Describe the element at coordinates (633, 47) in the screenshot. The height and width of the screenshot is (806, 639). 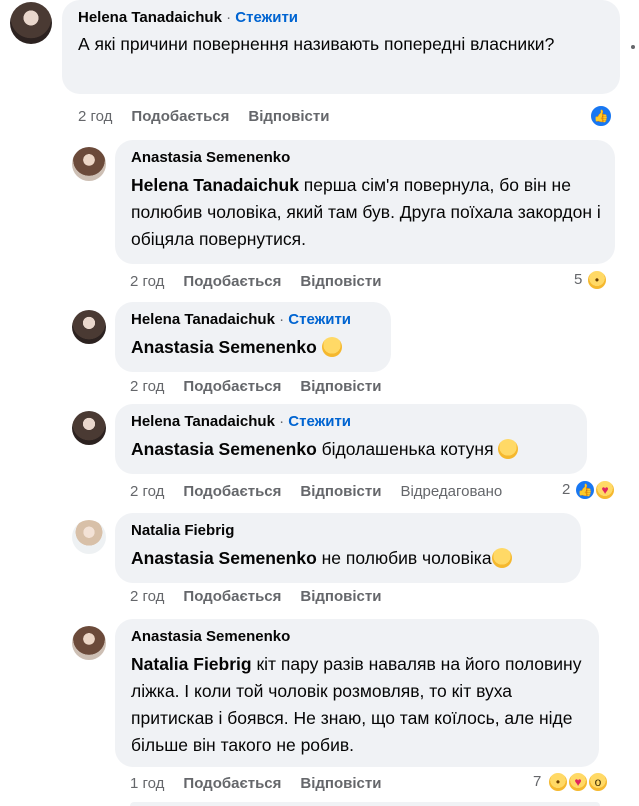
I see `more-options-icon` at that location.